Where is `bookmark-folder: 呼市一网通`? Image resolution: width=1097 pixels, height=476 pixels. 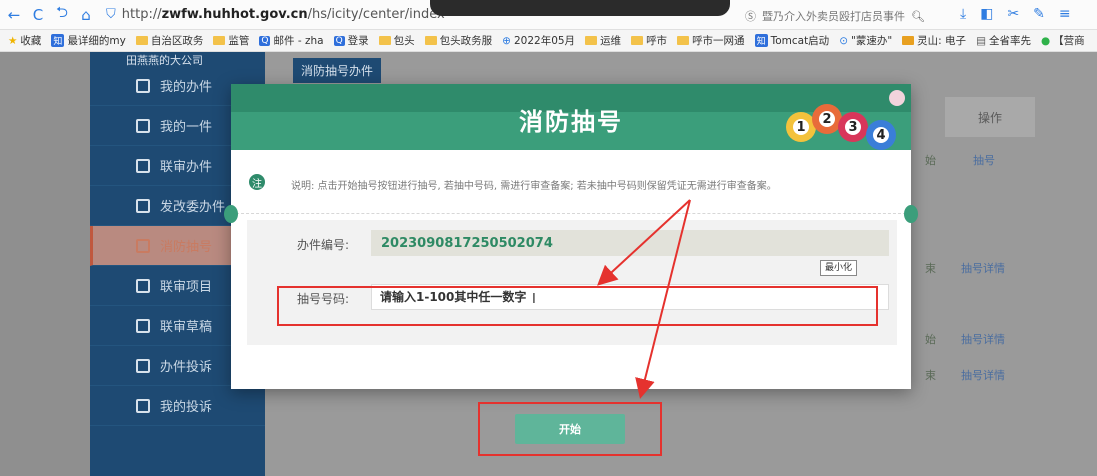 bookmark-folder: 呼市一网通 is located at coordinates (711, 40).